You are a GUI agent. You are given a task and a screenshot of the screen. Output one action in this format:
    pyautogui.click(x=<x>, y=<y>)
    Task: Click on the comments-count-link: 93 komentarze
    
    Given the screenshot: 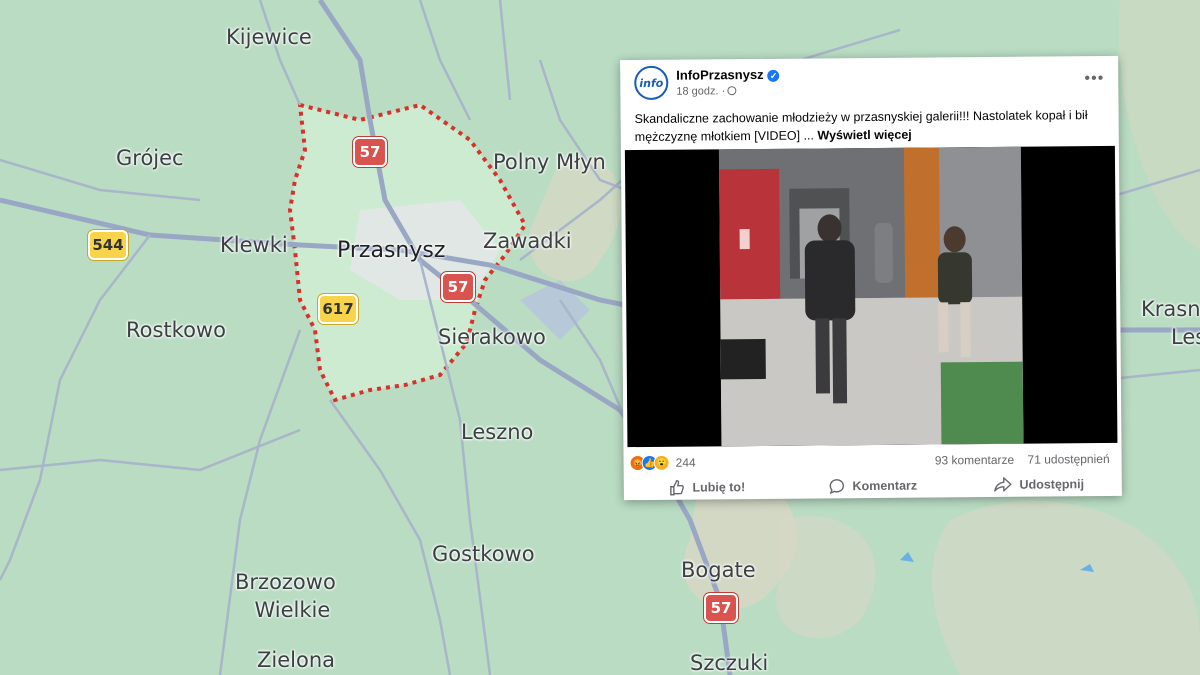 What is the action you would take?
    pyautogui.click(x=975, y=460)
    